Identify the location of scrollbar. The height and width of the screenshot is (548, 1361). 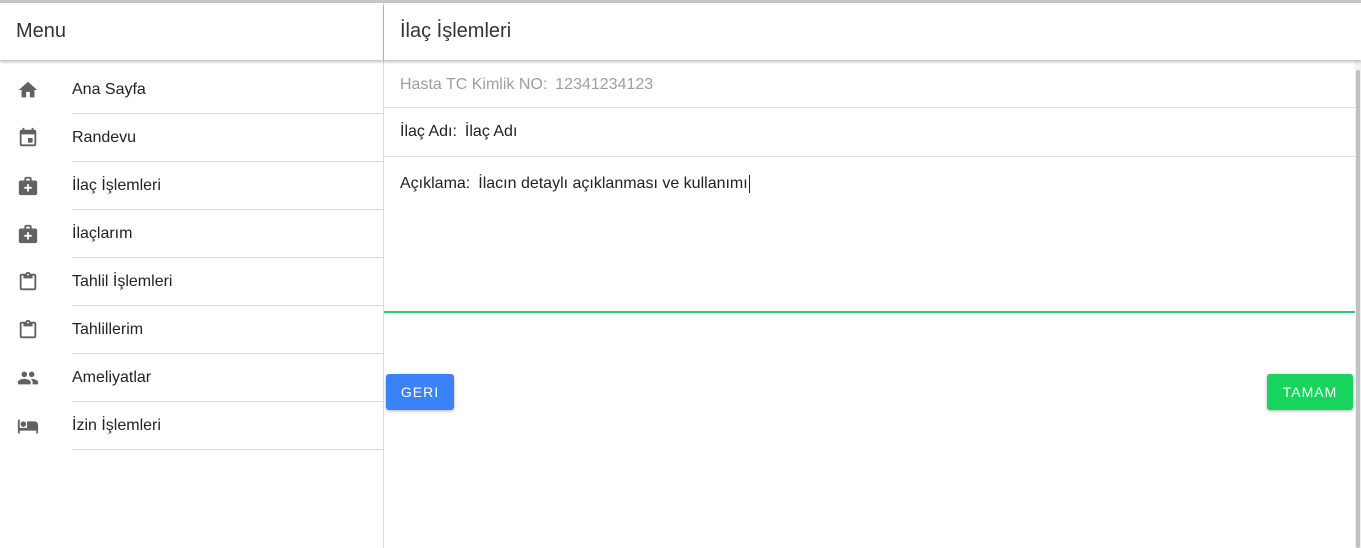
(1358, 304).